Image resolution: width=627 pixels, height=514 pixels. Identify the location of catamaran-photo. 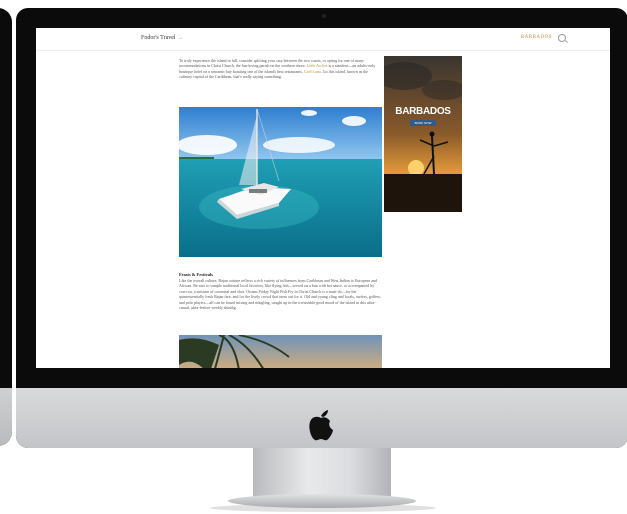
(280, 182).